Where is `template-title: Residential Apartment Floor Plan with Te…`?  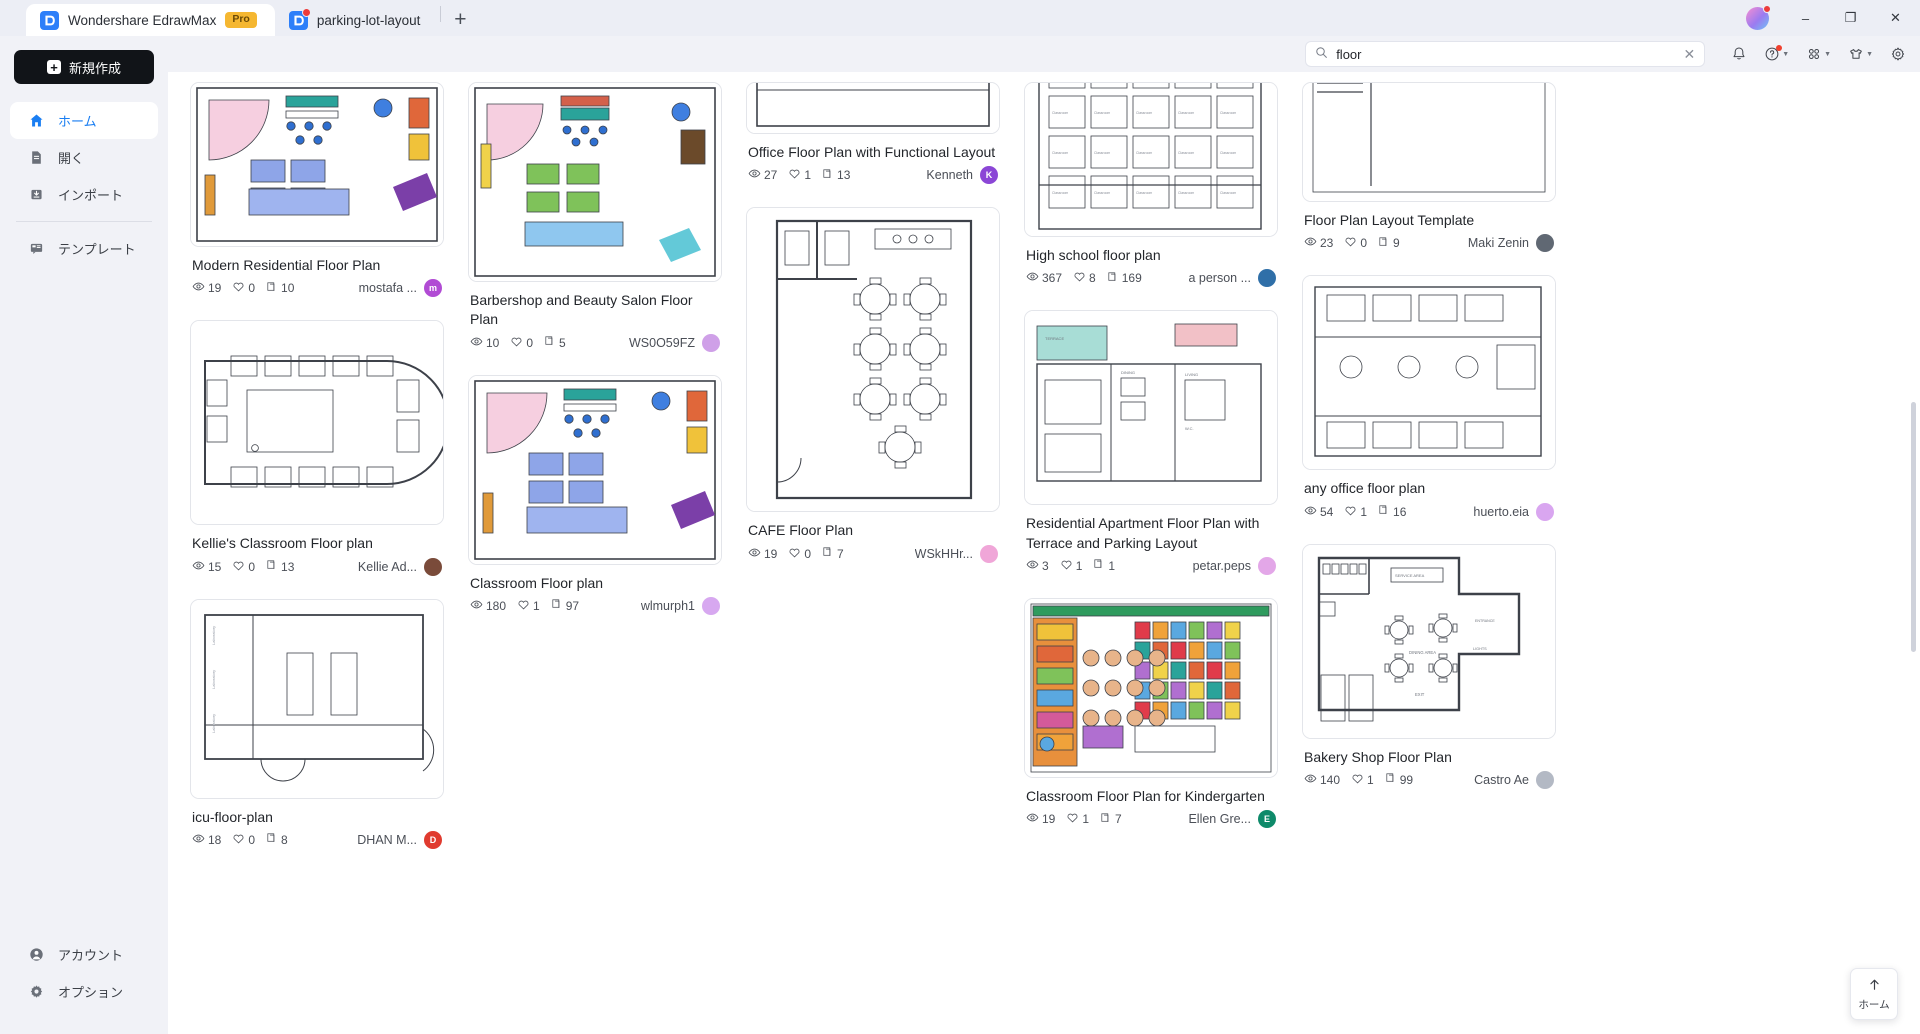
template-title: Residential Apartment Floor Plan with Te… is located at coordinates (1151, 533).